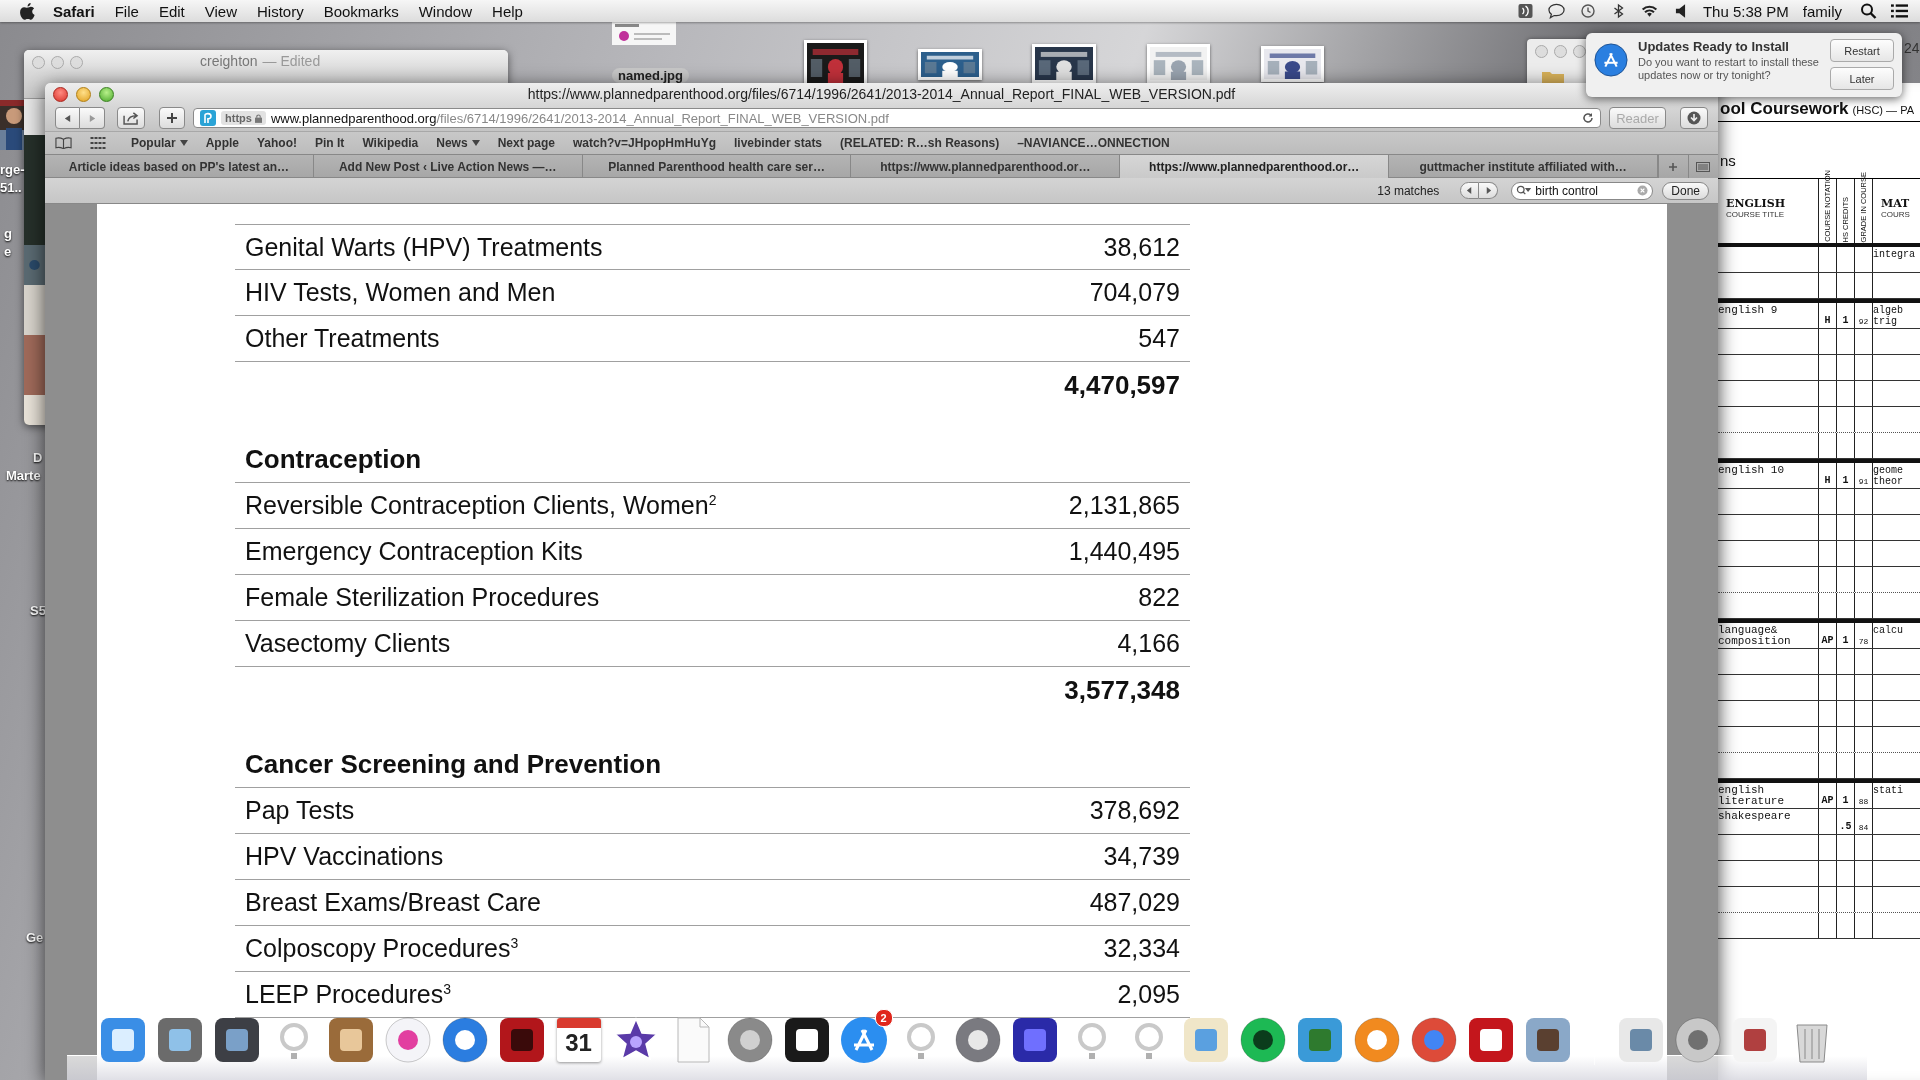  Describe the element at coordinates (1470, 190) in the screenshot. I see `previous-match-button` at that location.